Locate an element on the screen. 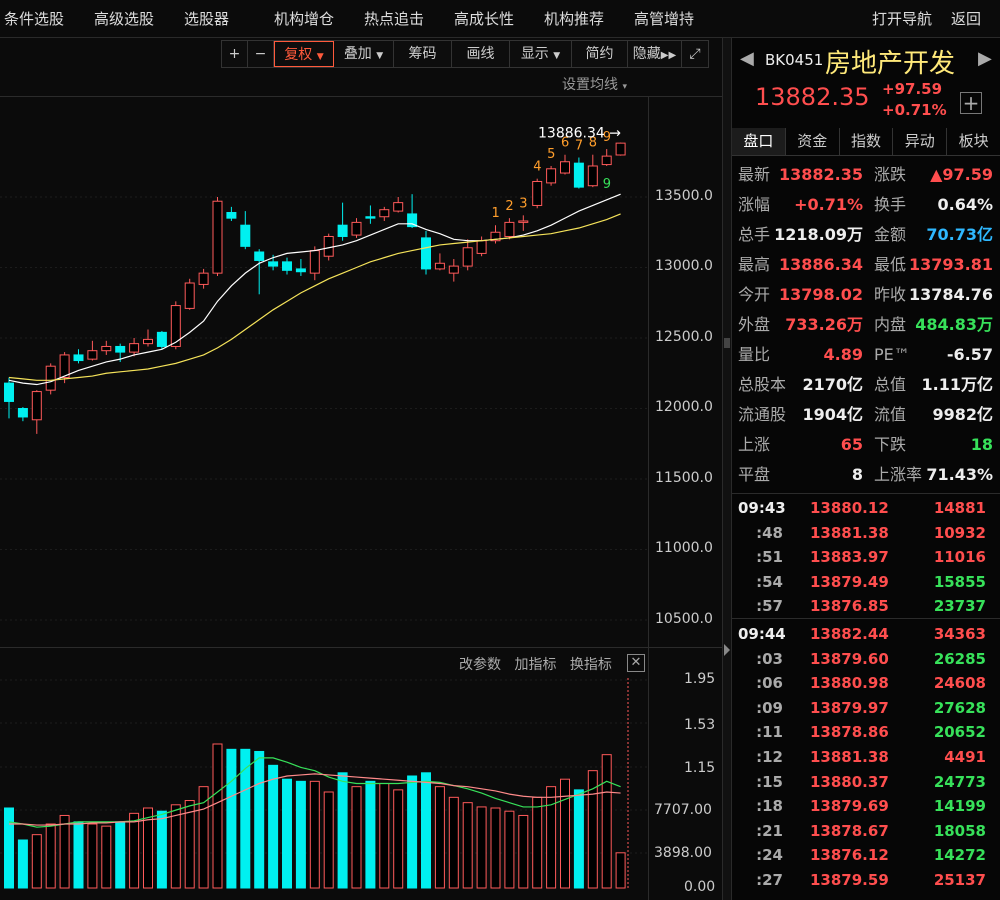 The height and width of the screenshot is (900, 1000). chart-toolbar: + − 复权 ▼ 叠加 ▼ 筹码 画线 显示 ▼ 简约 隐藏▶▶ ⤢ is located at coordinates (465, 54).